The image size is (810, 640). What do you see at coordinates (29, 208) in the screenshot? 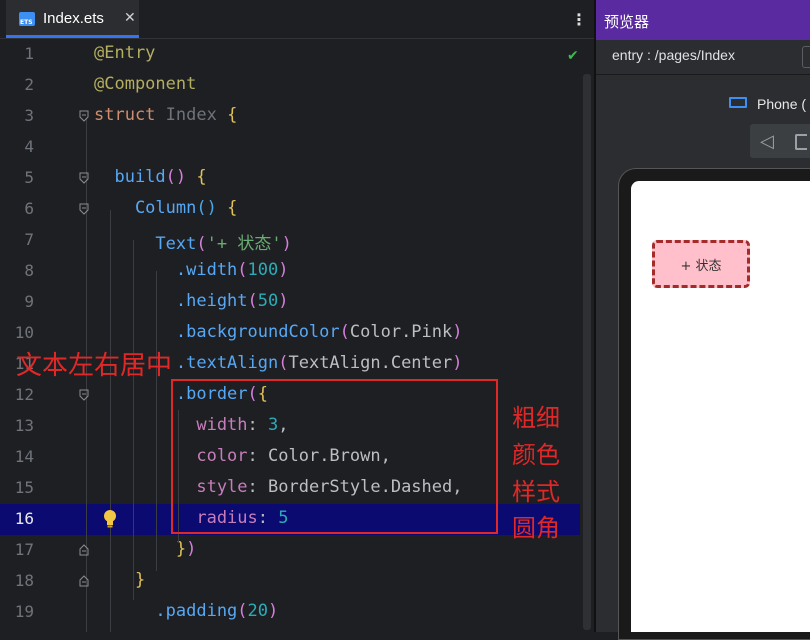
I see `line-number: 6` at bounding box center [29, 208].